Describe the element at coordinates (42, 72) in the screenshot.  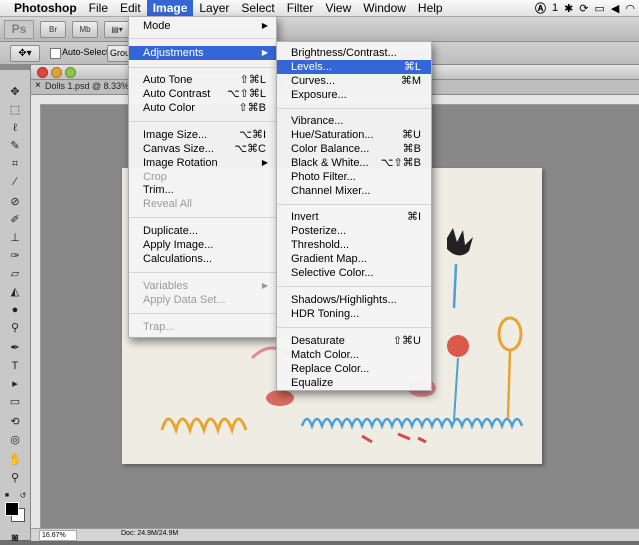
I see `close-window-icon` at that location.